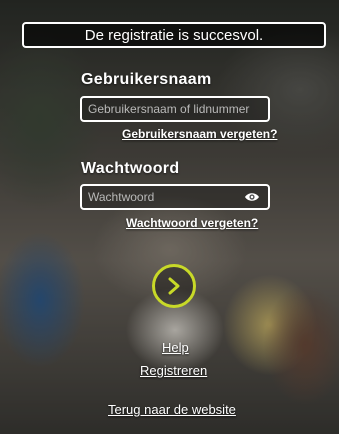 This screenshot has height=434, width=339. What do you see at coordinates (169, 109) in the screenshot?
I see `username-placeholder: Gebruikersnaam of lidnummer` at bounding box center [169, 109].